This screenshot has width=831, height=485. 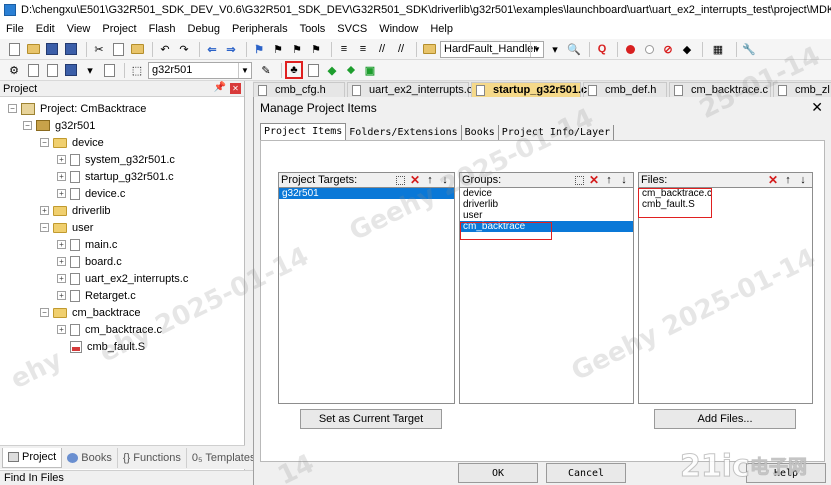 I want to click on dialog-close-icon: ✕, so click(x=817, y=107).